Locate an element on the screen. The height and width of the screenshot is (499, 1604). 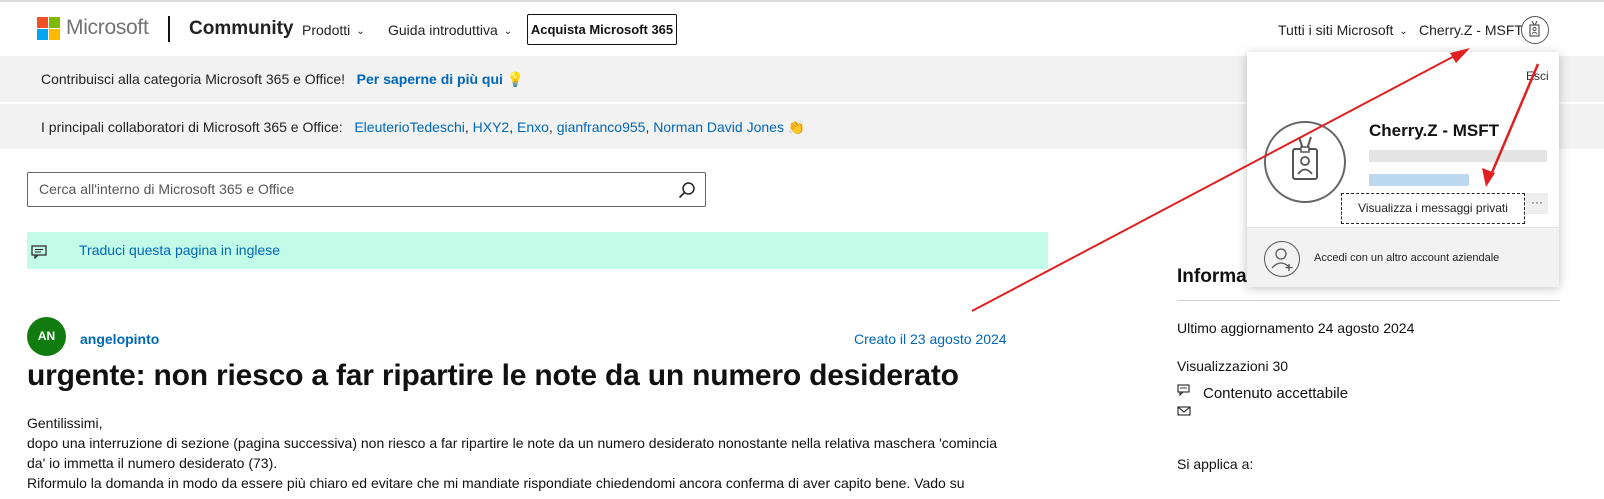
translate-link: Traduci questa pagina in inglese is located at coordinates (179, 250).